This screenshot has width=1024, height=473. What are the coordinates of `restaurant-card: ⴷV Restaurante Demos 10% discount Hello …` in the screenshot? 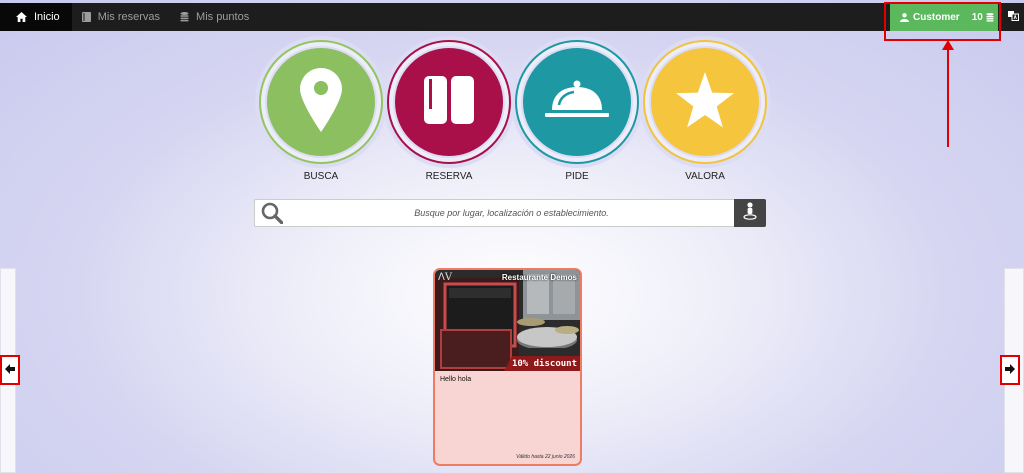 It's located at (507, 367).